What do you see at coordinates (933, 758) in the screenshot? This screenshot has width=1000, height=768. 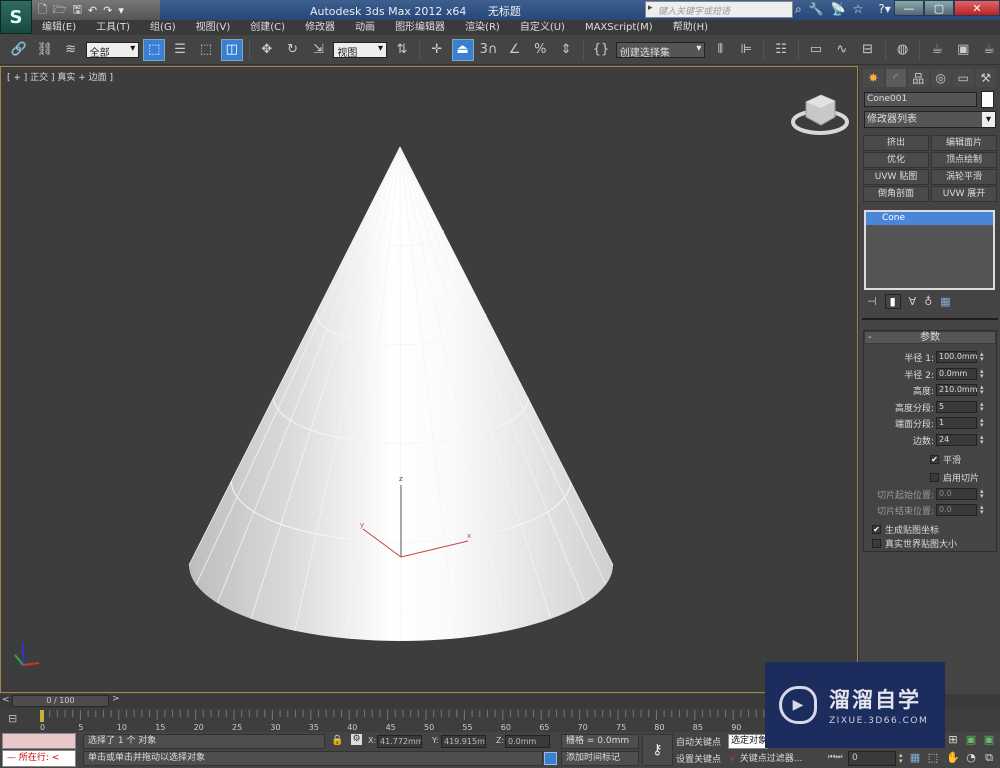 I see `zoom-extents-selected-icon: ⬚` at bounding box center [933, 758].